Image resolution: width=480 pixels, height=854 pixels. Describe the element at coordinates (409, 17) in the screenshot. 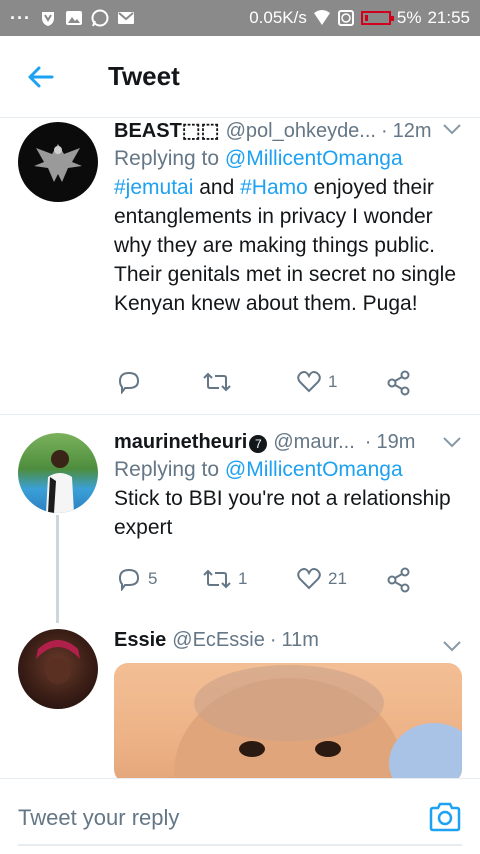

I see `battery-level: 5%` at that location.